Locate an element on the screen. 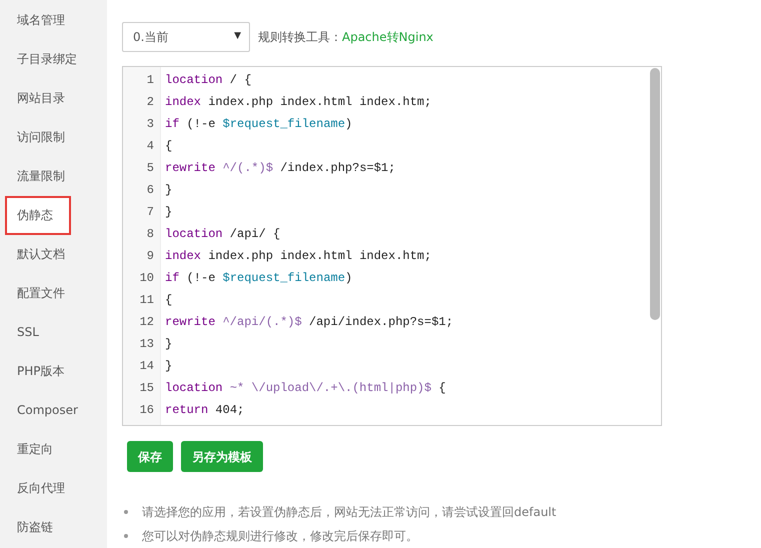 This screenshot has height=548, width=761. sidebar-item: SSL is located at coordinates (53, 332).